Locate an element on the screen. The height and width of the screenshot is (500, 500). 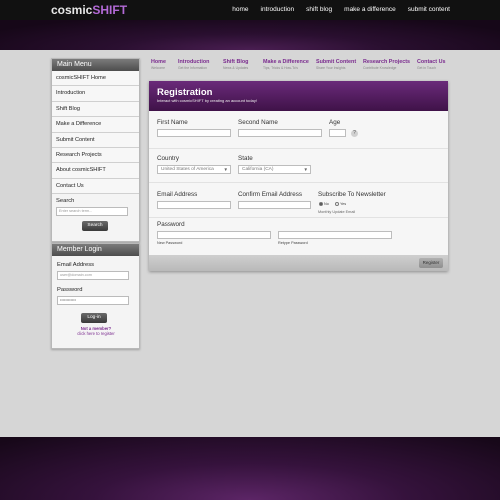
top-nav-shift-blog: shift blog is located at coordinates (319, 9).